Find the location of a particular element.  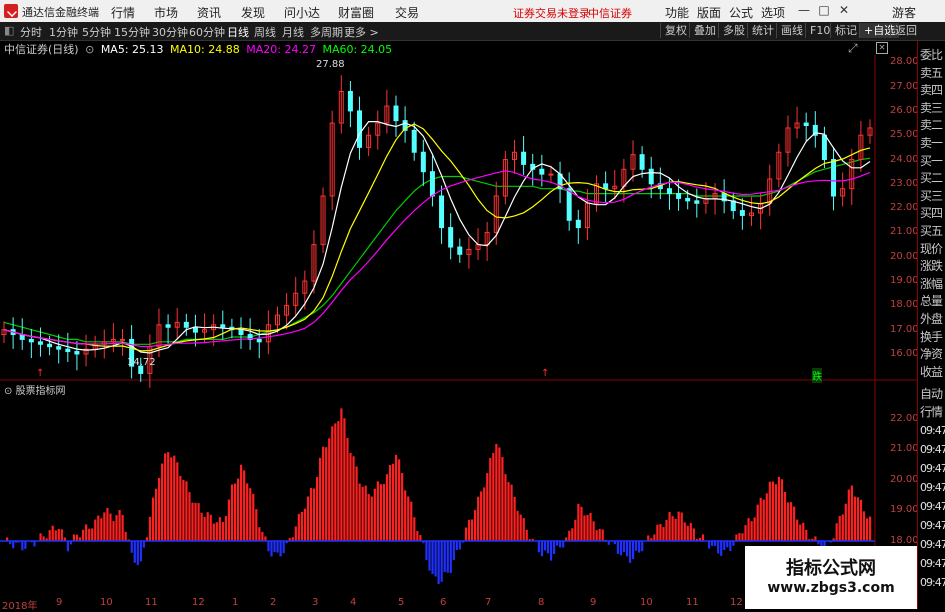

close-icon: ✕ is located at coordinates (844, 10).